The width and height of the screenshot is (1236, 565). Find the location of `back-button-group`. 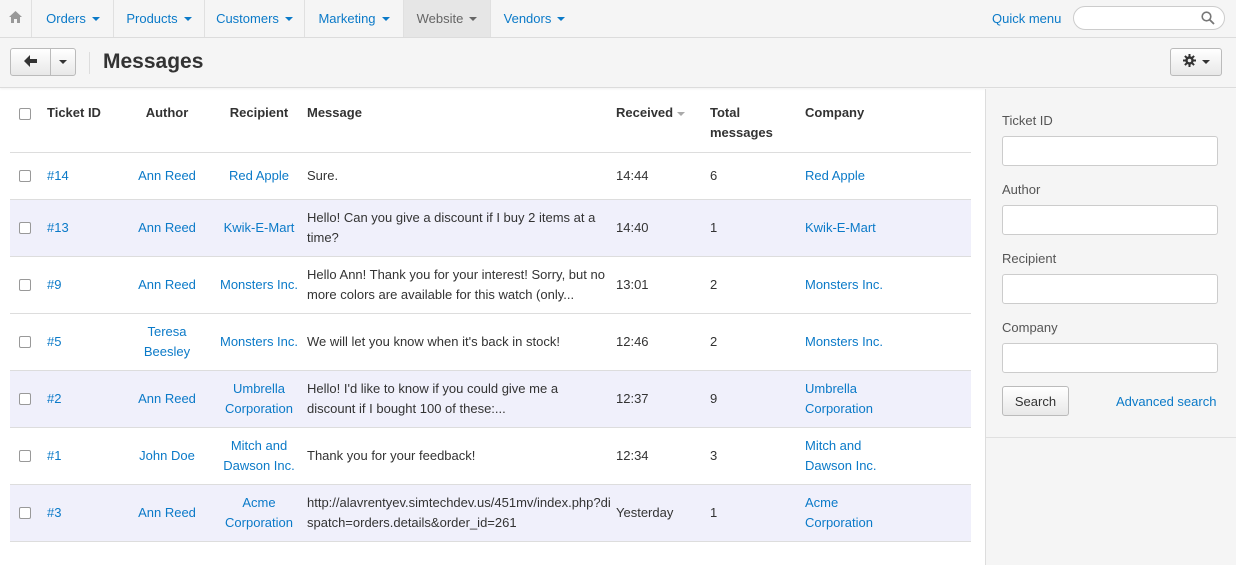

back-button-group is located at coordinates (43, 62).